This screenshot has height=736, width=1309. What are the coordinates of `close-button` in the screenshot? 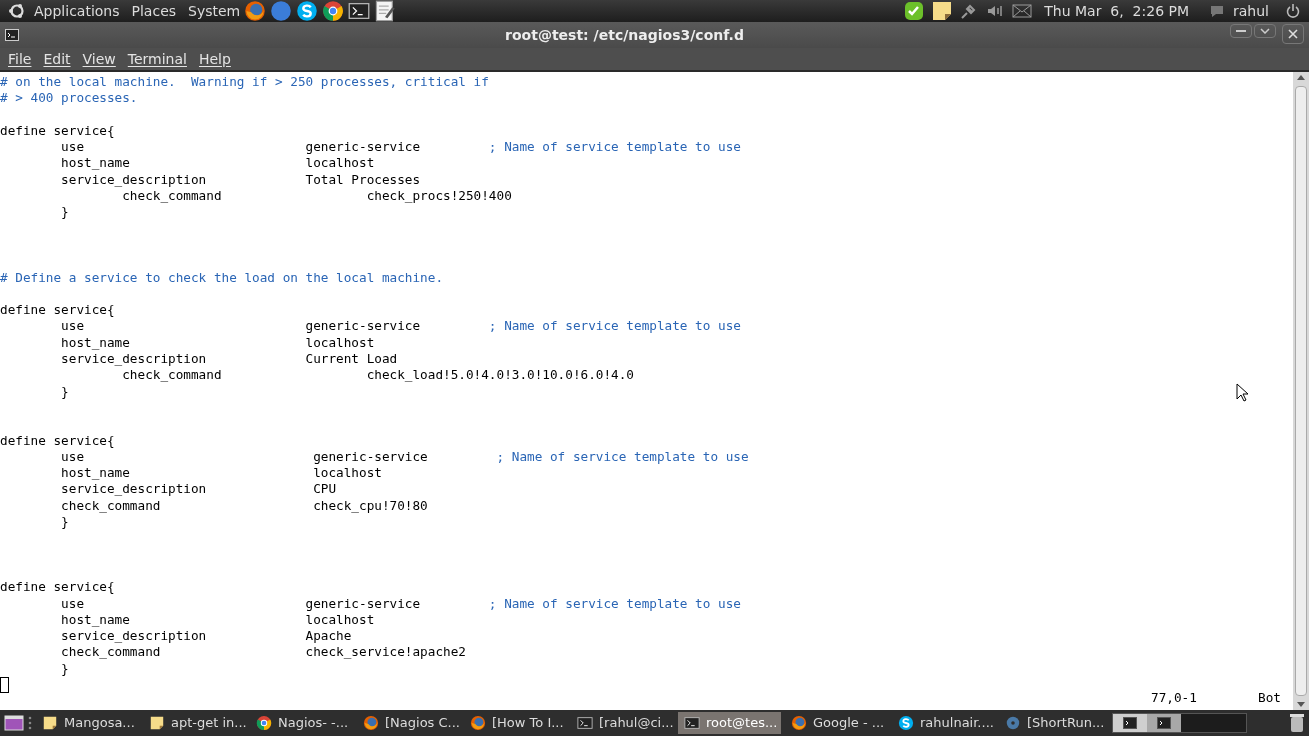 It's located at (1293, 34).